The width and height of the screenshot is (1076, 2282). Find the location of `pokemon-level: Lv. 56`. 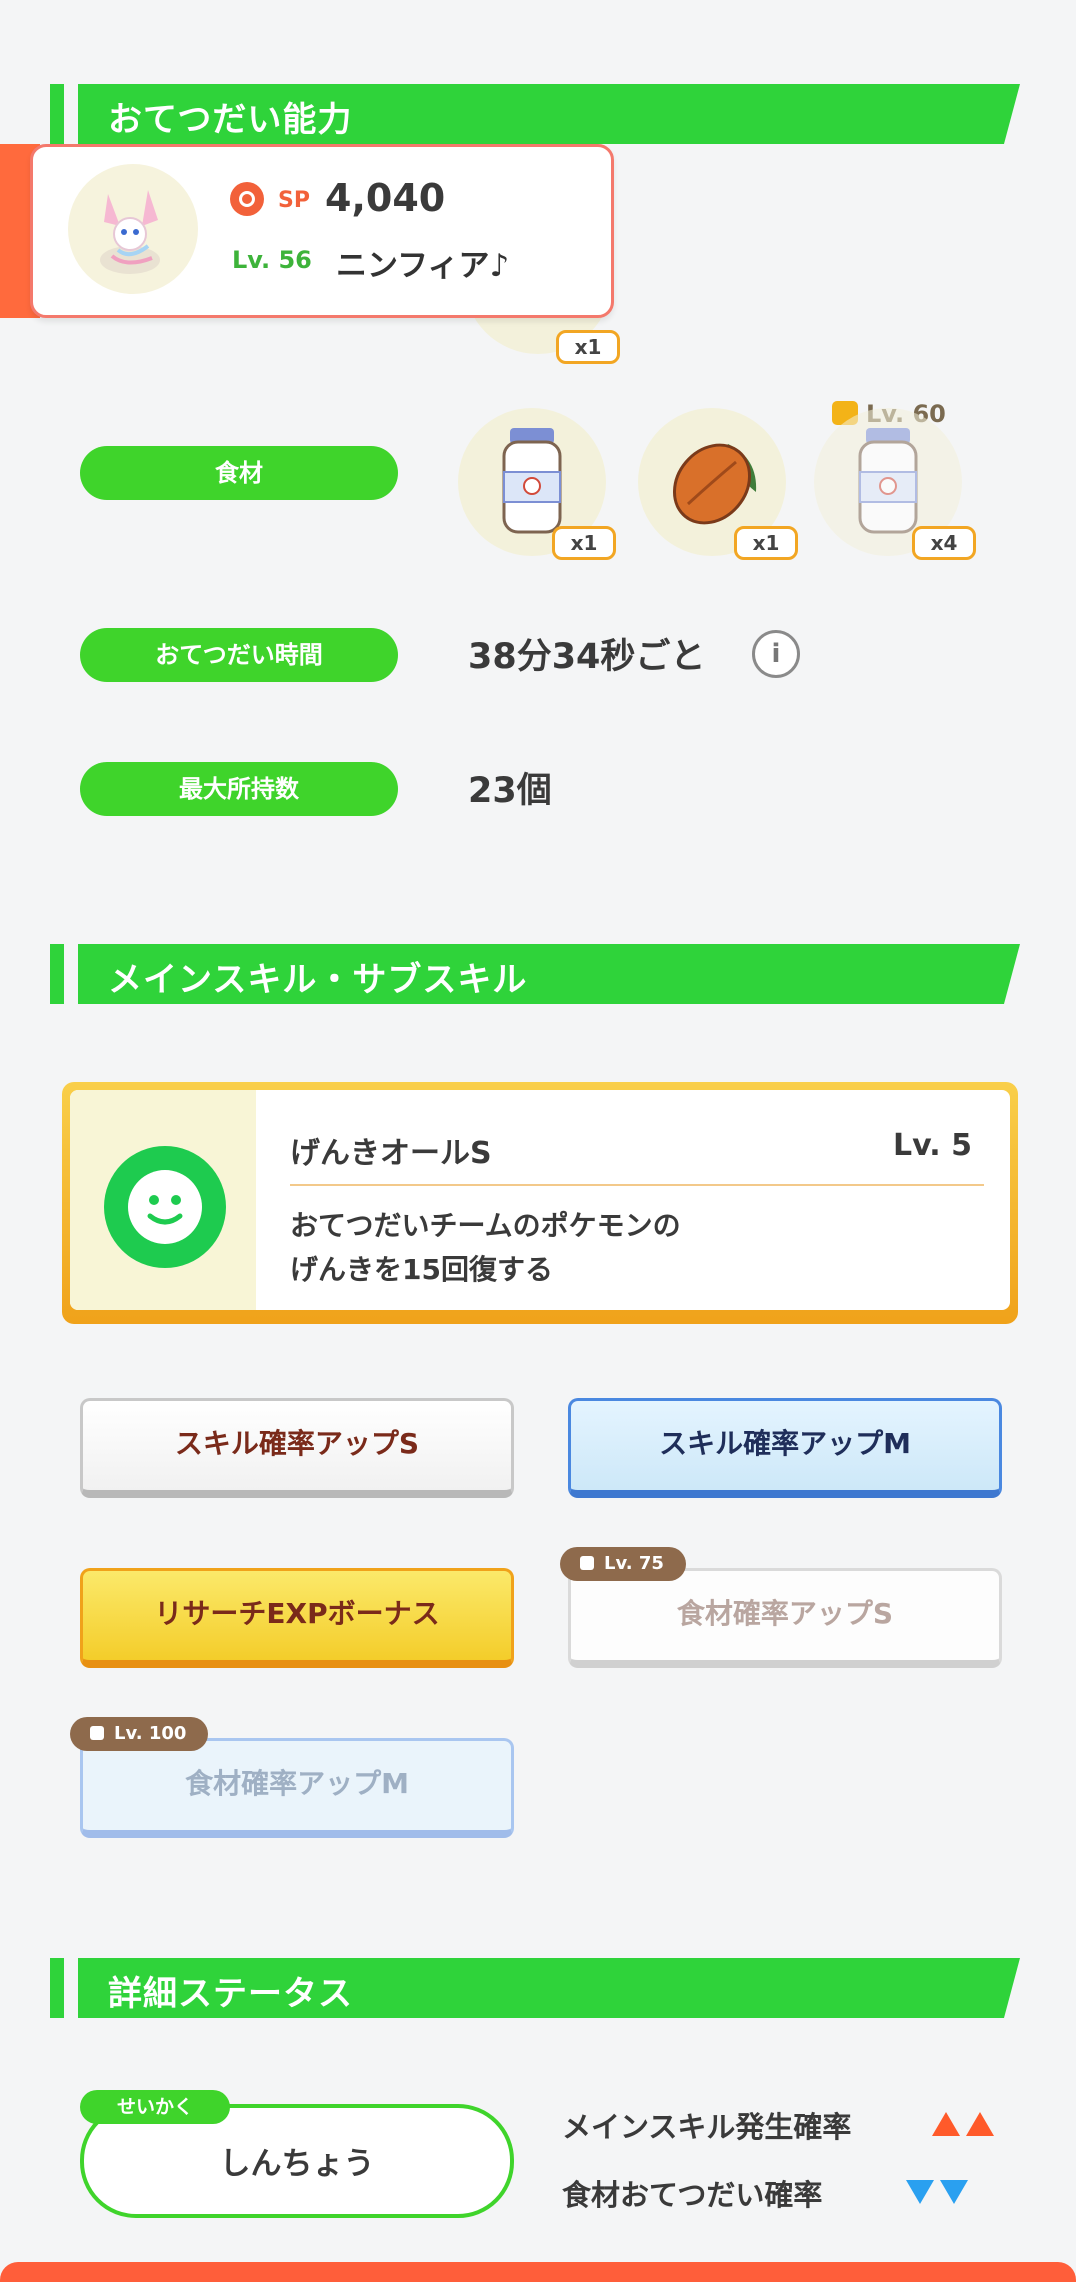

pokemon-level: Lv. 56 is located at coordinates (272, 260).